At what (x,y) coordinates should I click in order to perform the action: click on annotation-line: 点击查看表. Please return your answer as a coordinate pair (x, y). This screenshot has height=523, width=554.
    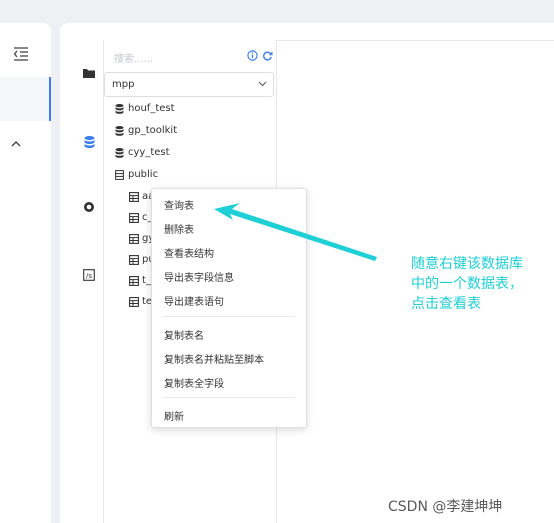
    Looking at the image, I should click on (446, 304).